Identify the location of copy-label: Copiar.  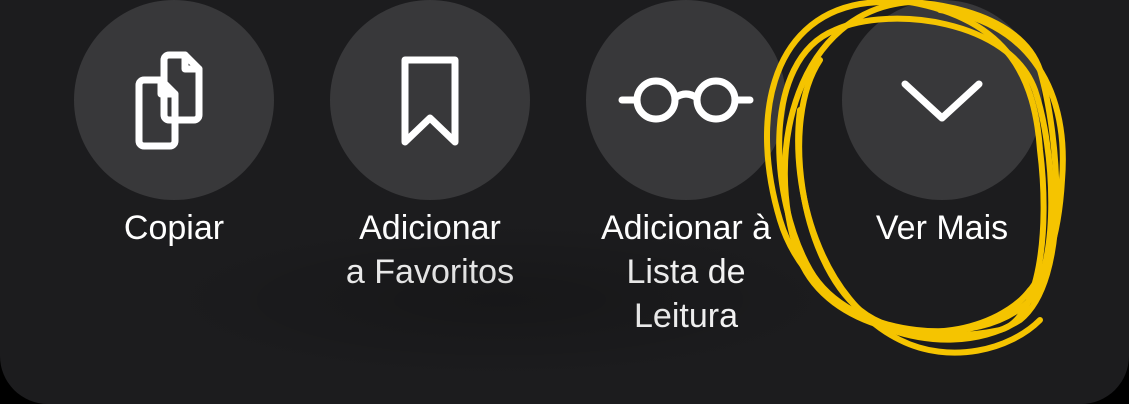
(174, 228).